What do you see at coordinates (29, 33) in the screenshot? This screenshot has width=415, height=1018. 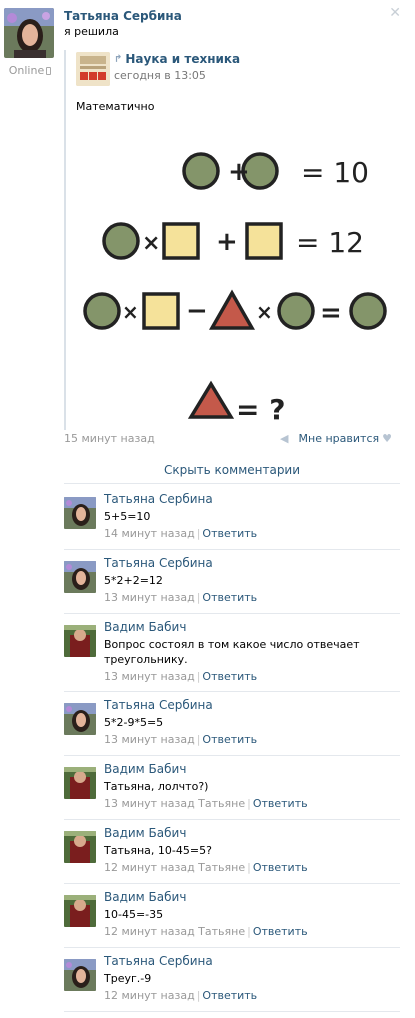 I see `author-avatar` at bounding box center [29, 33].